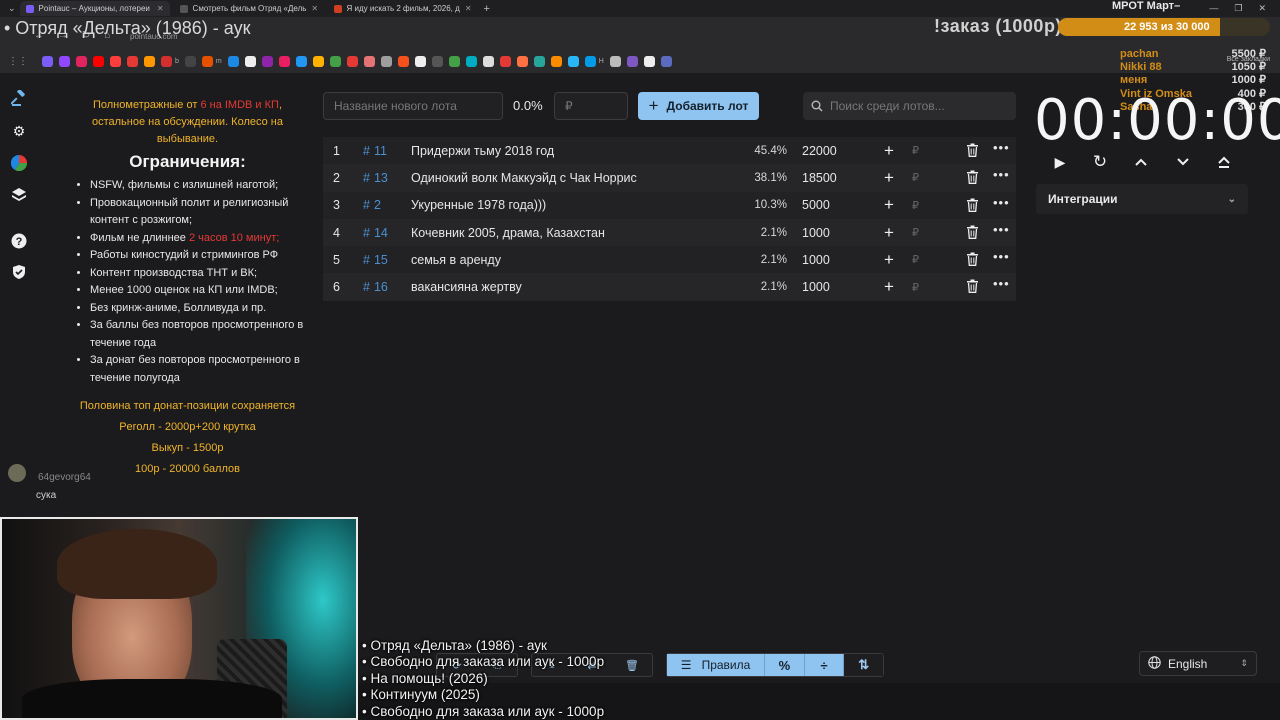  What do you see at coordinates (375, 287) in the screenshot?
I see `lot-id: #16` at bounding box center [375, 287].